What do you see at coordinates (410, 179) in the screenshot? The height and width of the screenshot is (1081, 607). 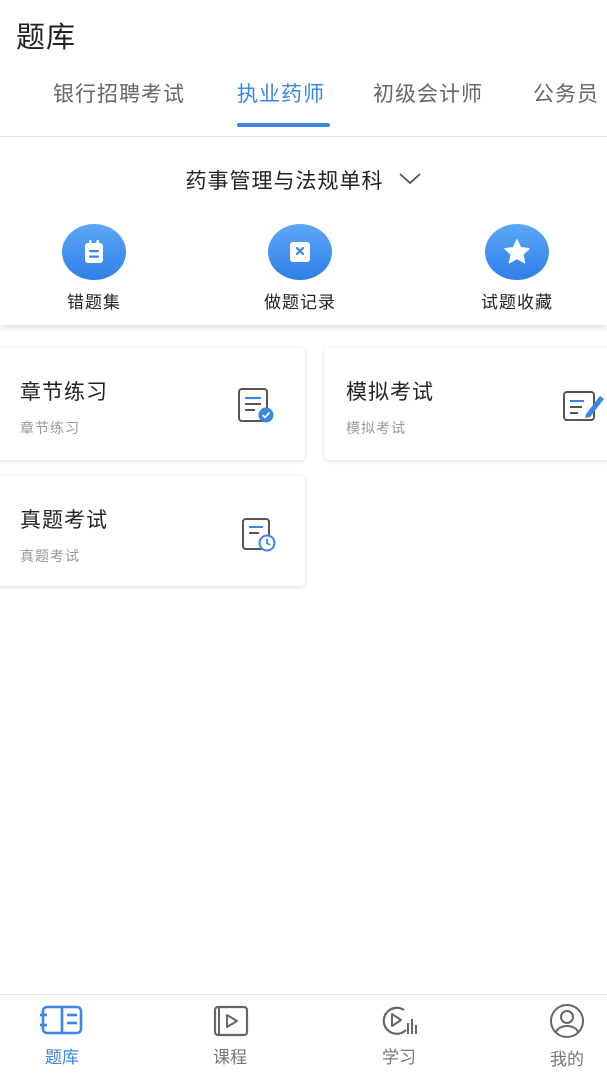 I see `chevron-down-icon` at bounding box center [410, 179].